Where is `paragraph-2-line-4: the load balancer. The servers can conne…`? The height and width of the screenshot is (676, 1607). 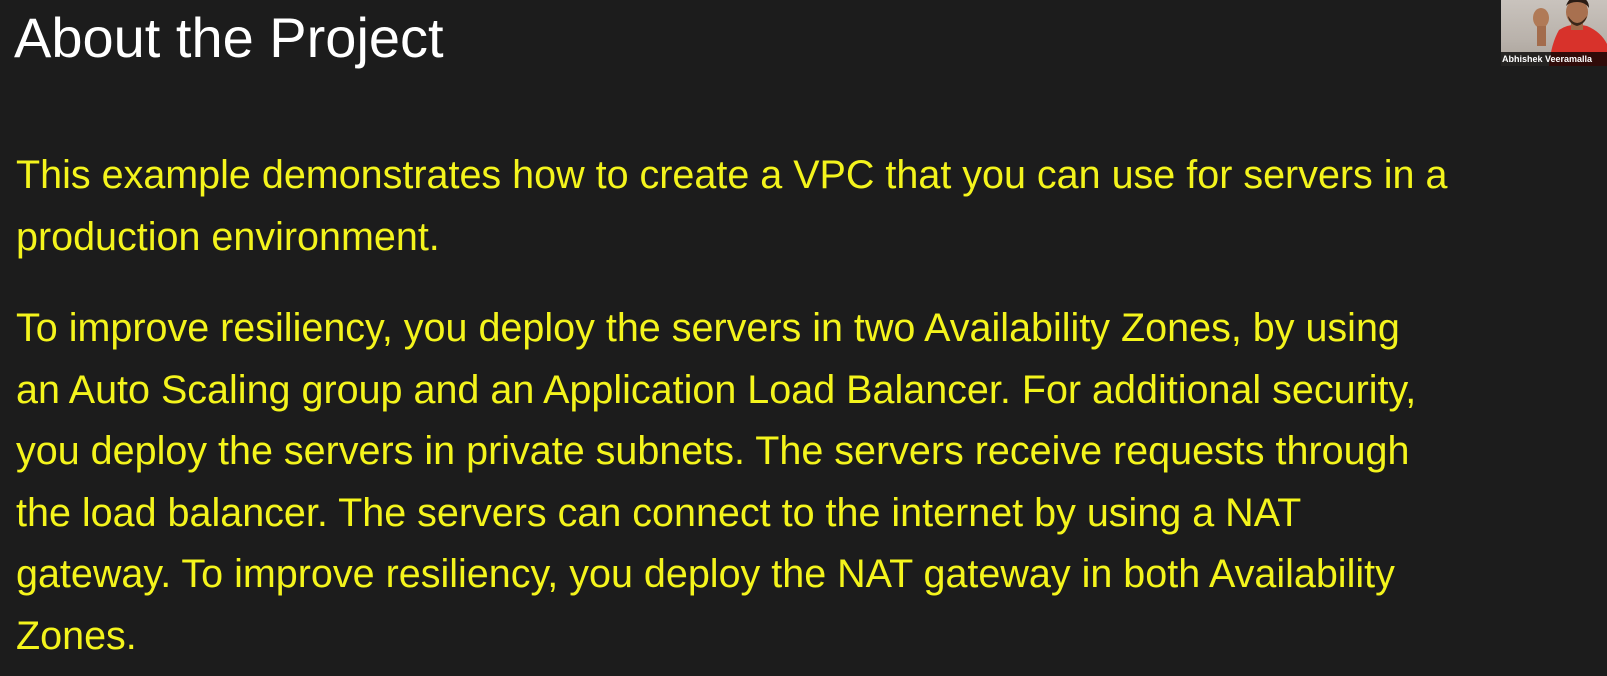 paragraph-2-line-4: the load balancer. The servers can conne… is located at coordinates (659, 512).